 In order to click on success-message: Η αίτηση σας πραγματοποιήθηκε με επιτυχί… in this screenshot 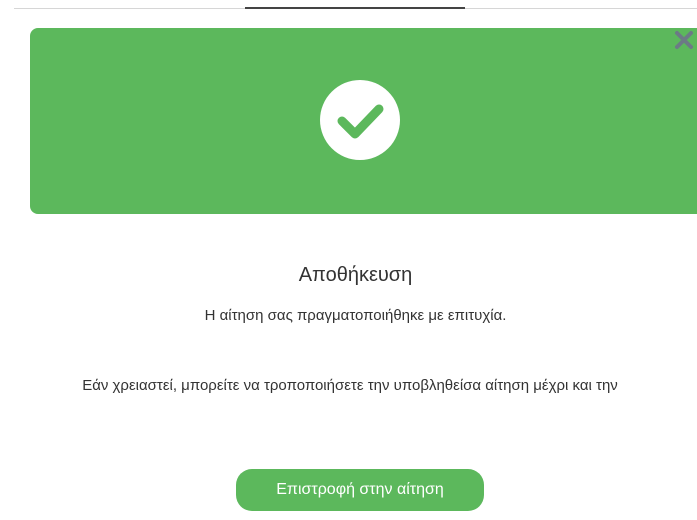, I will do `click(355, 315)`.